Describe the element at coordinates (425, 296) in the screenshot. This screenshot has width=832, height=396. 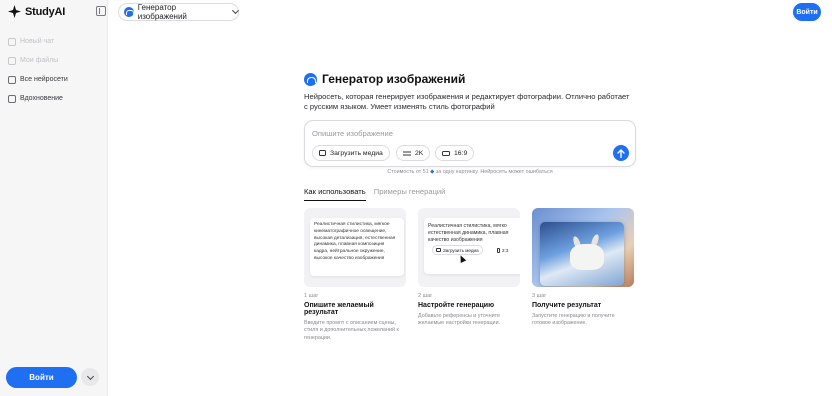
I see `step-number: 2 шаг` at that location.